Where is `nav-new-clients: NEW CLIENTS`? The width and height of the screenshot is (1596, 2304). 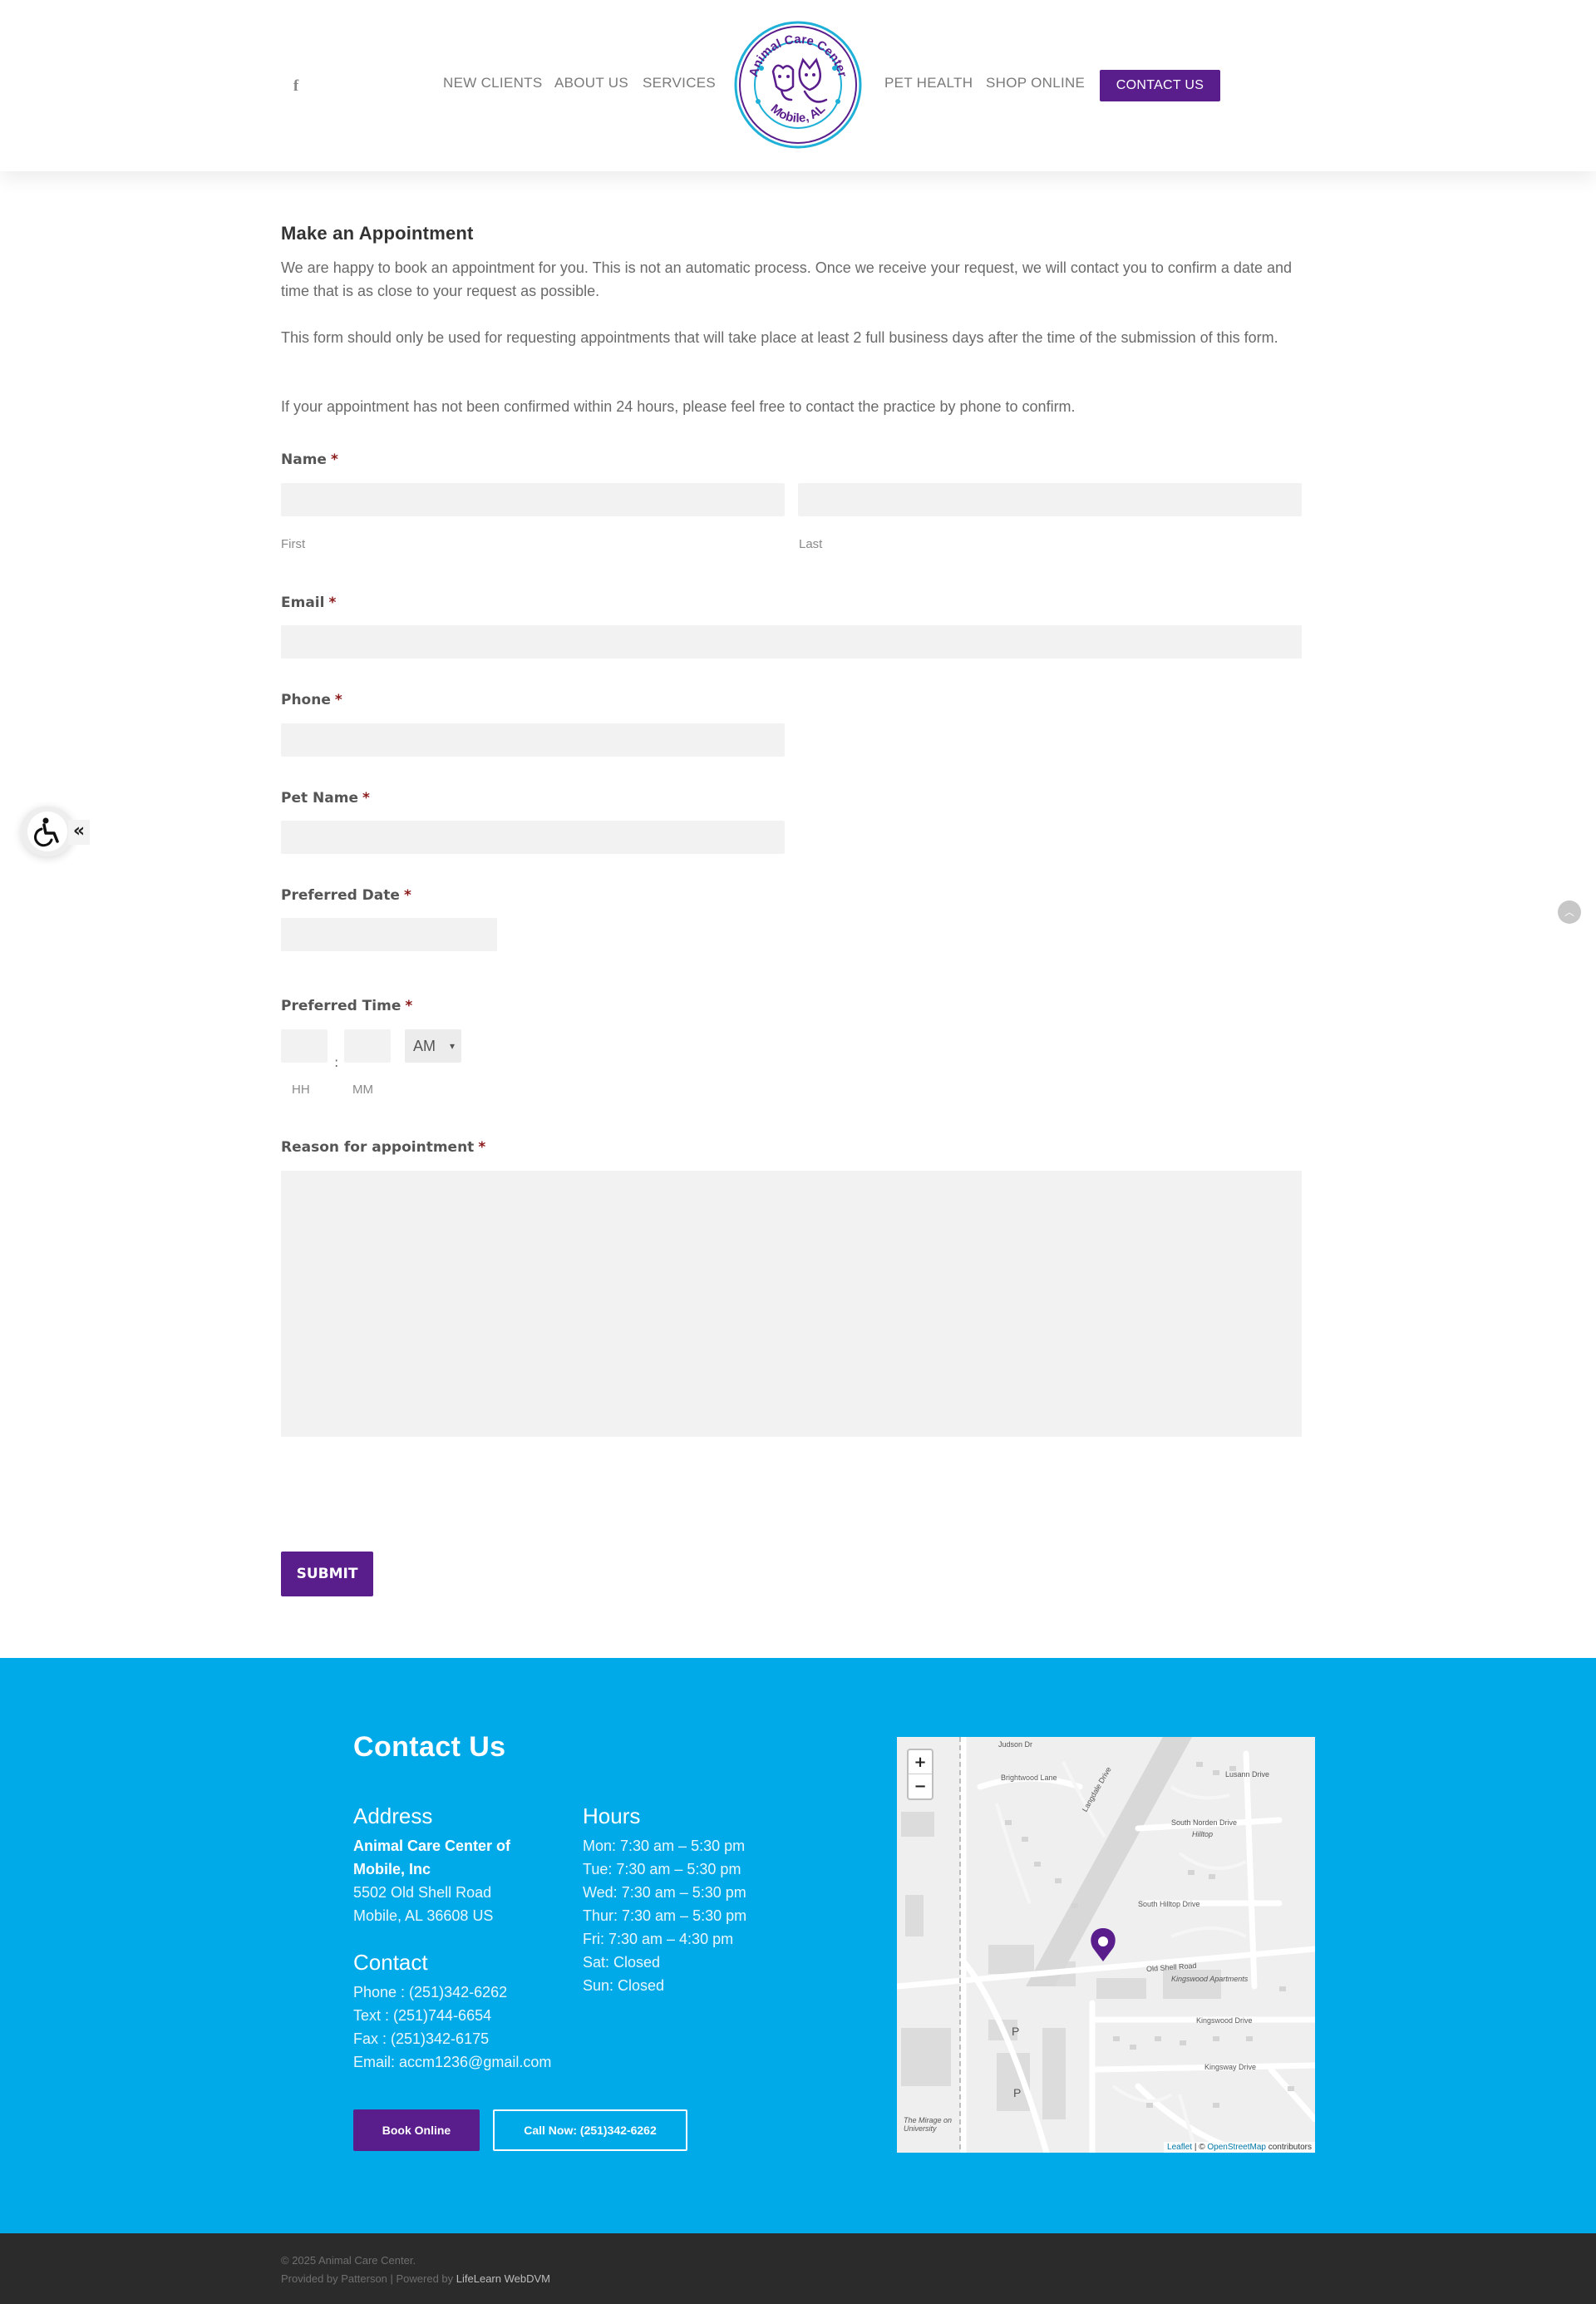
nav-new-clients: NEW CLIENTS is located at coordinates (492, 83).